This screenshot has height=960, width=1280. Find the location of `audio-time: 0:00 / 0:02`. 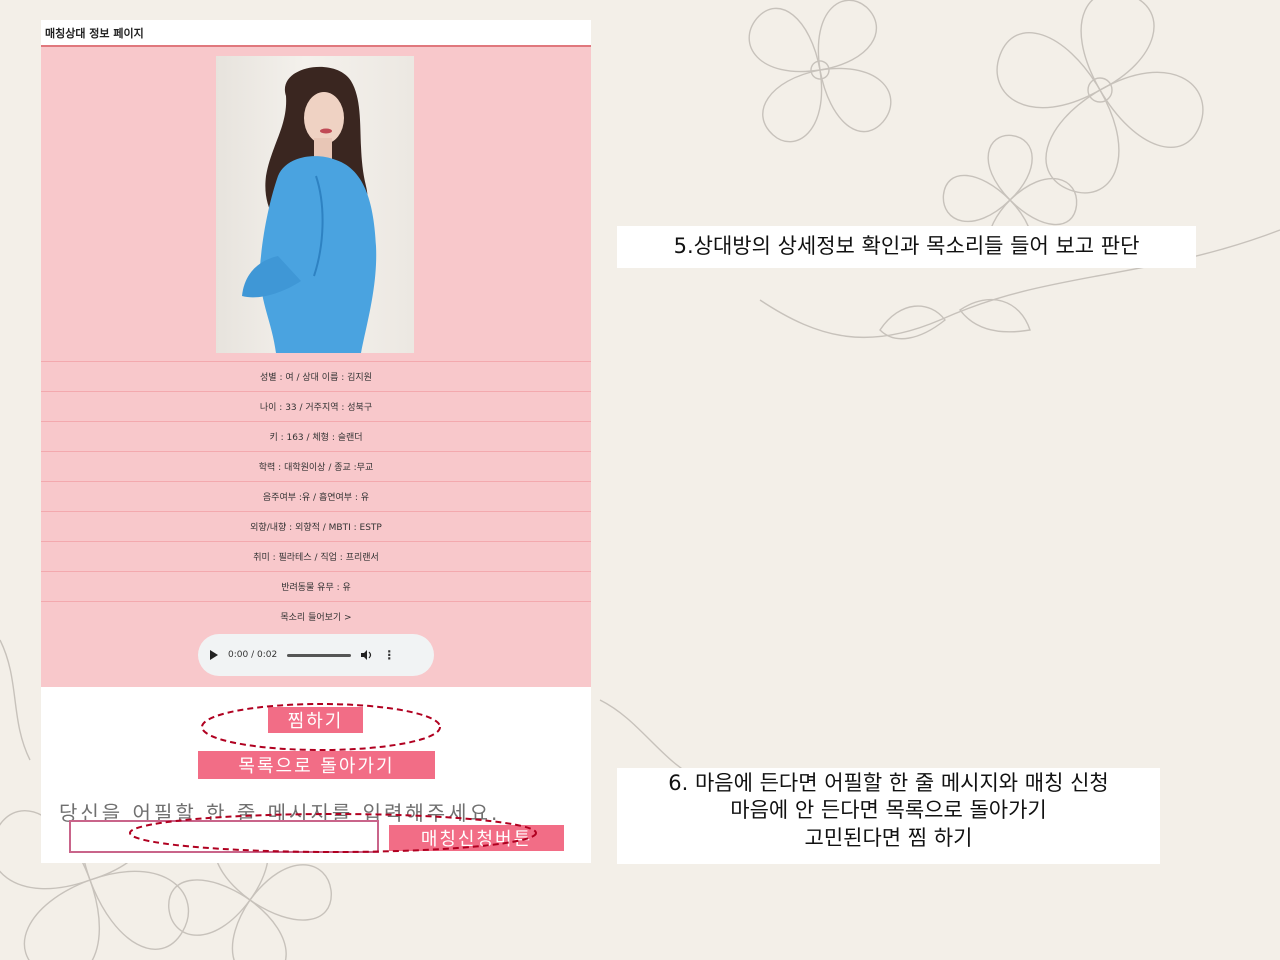

audio-time: 0:00 / 0:02 is located at coordinates (253, 655).